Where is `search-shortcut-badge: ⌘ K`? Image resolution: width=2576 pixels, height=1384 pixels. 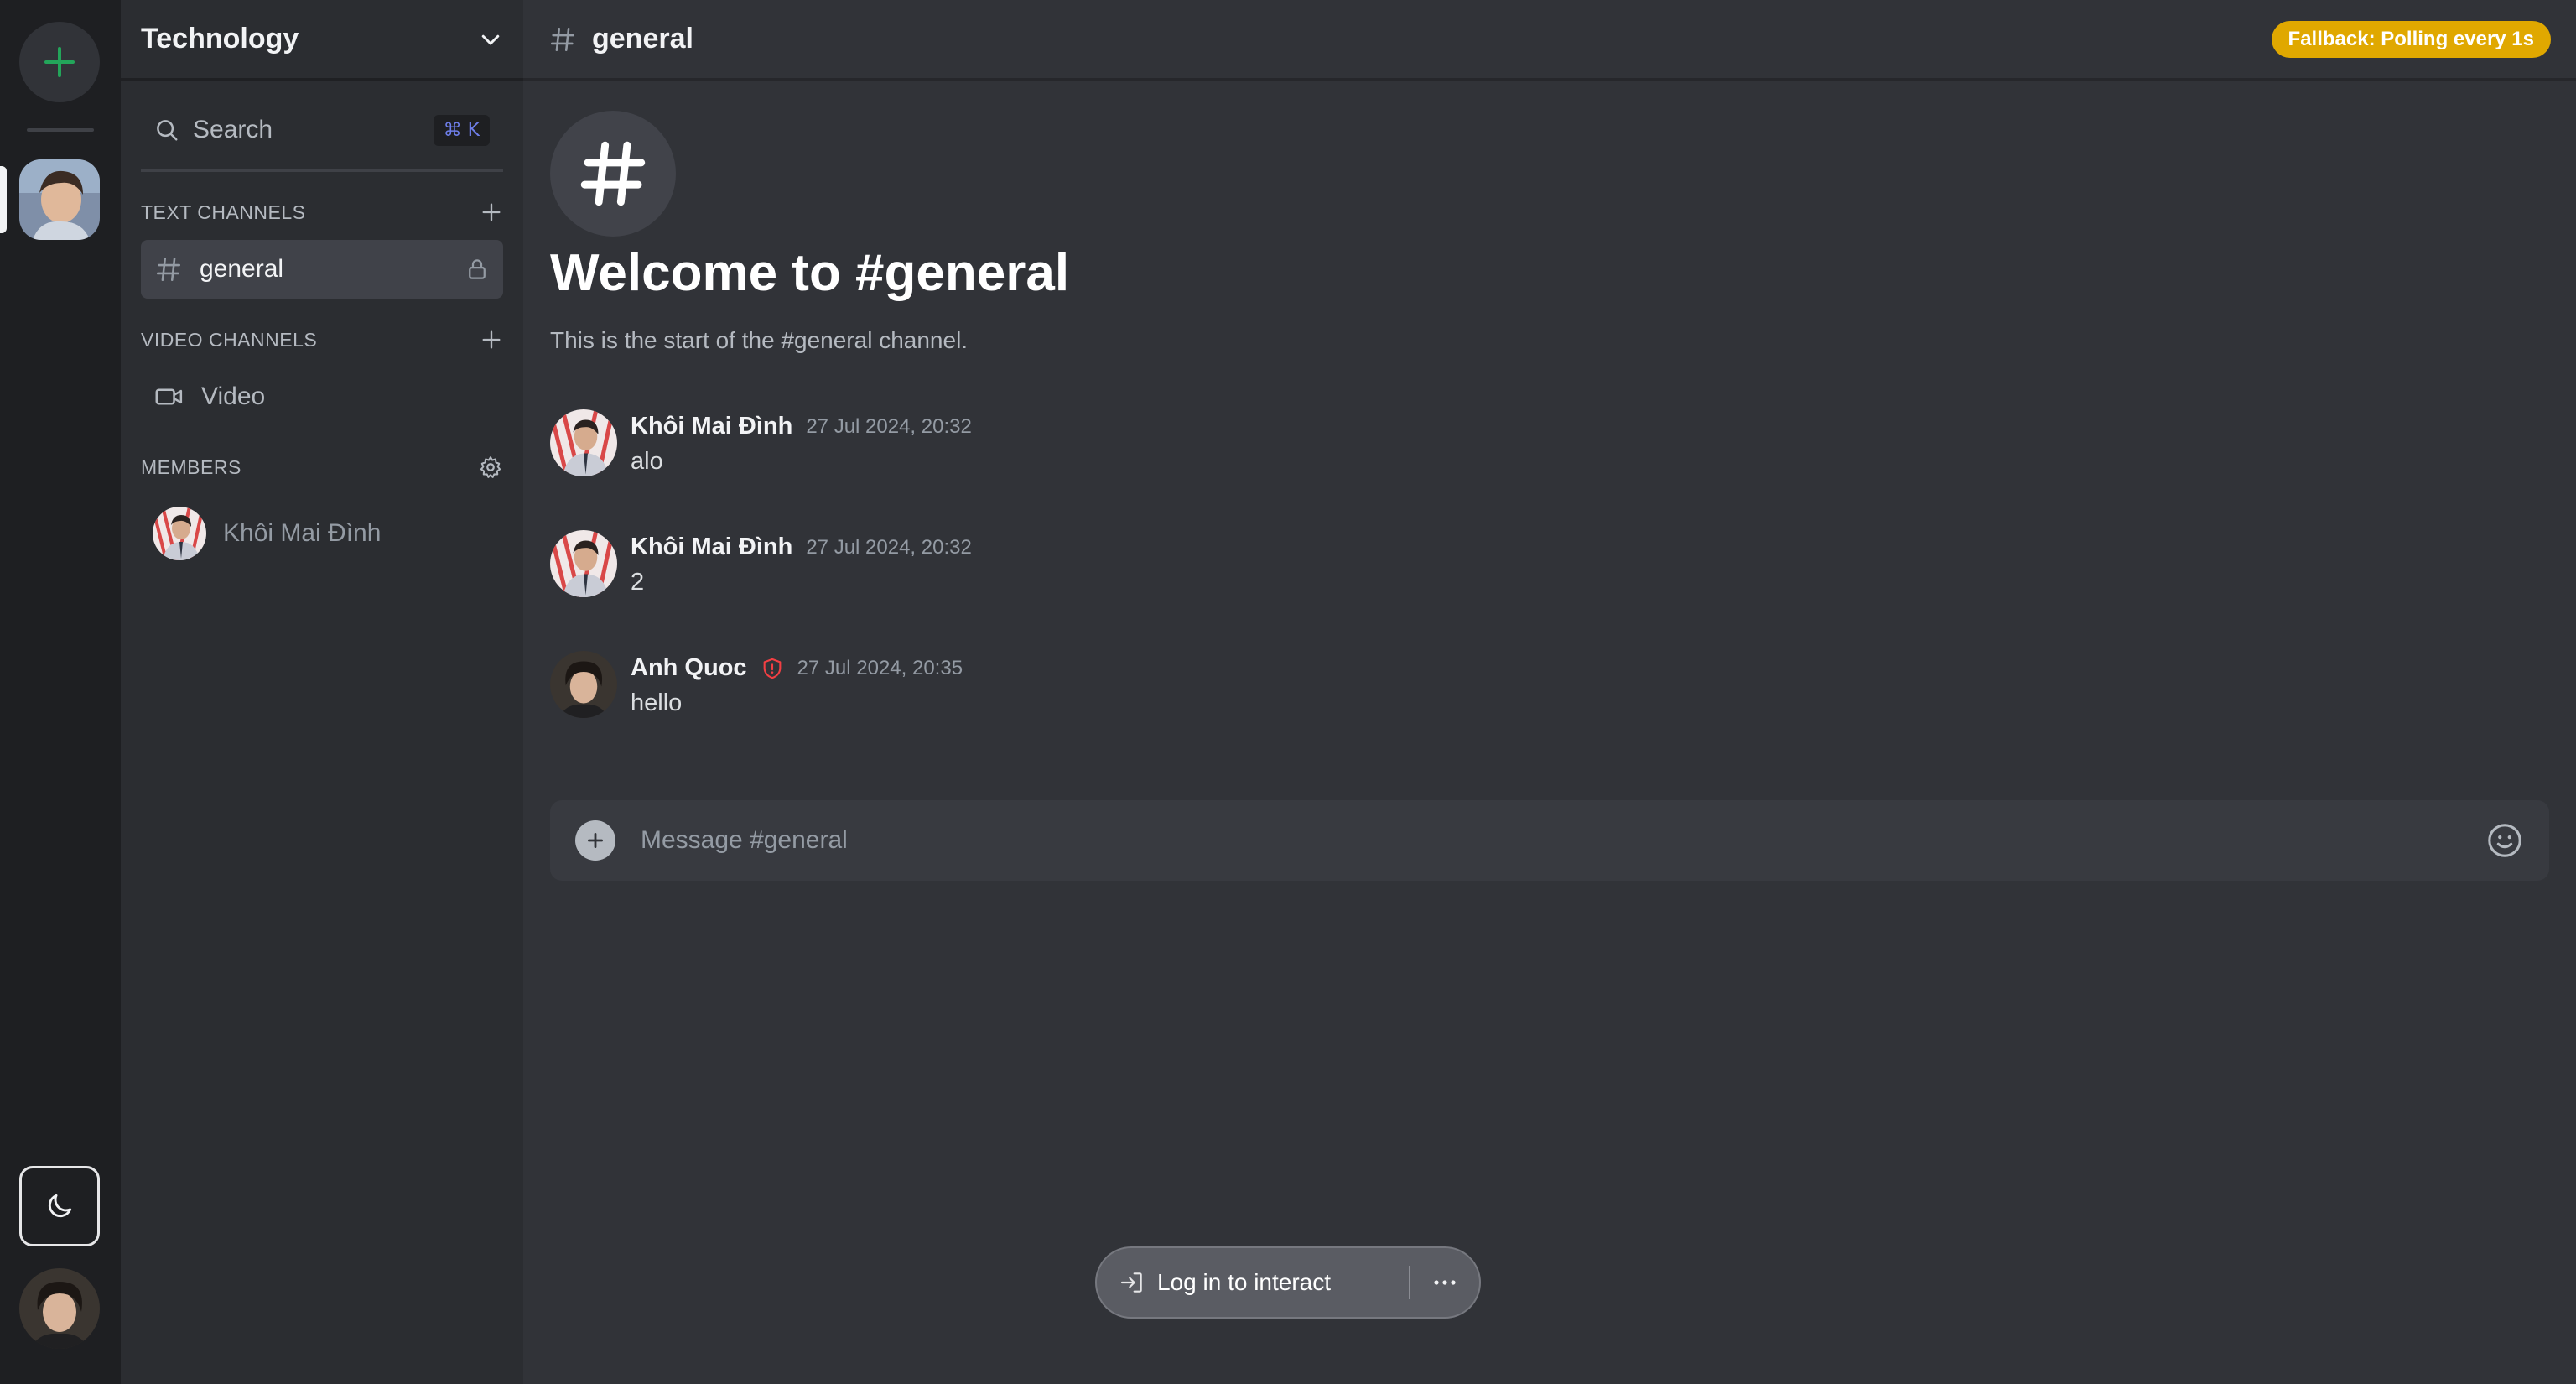
search-shortcut-badge: ⌘ K is located at coordinates (461, 130).